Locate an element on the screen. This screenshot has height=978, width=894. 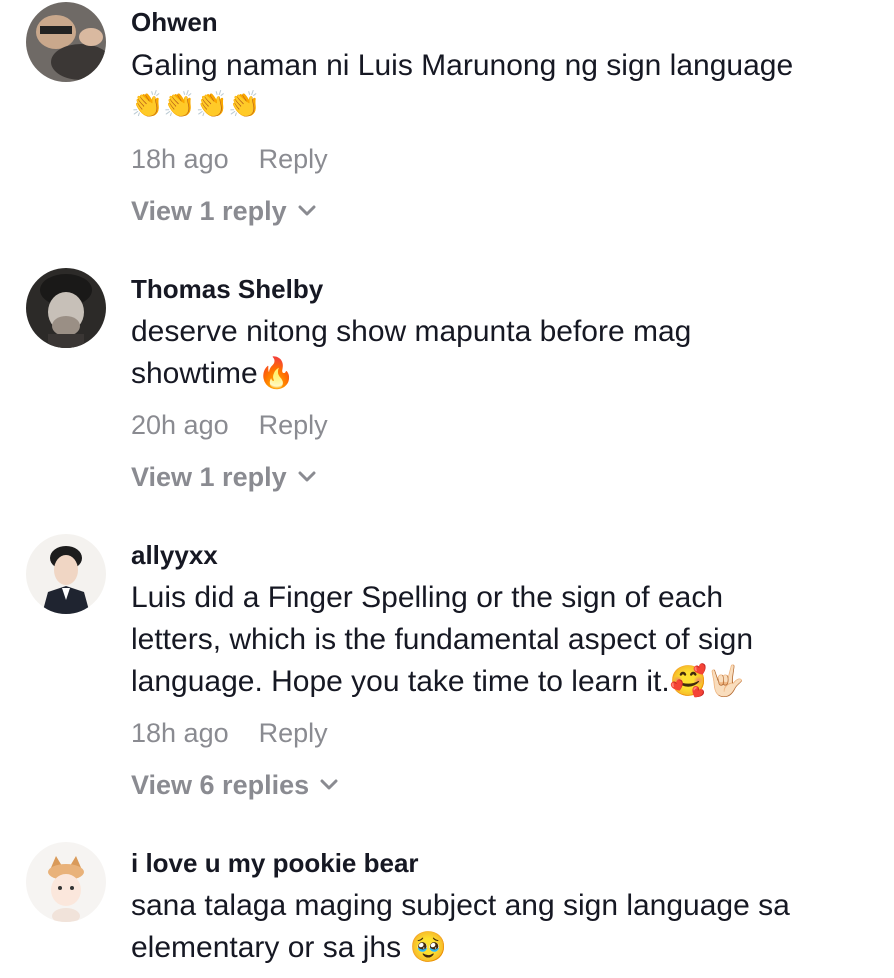
view-replies-button: View 6 replies is located at coordinates (235, 785).